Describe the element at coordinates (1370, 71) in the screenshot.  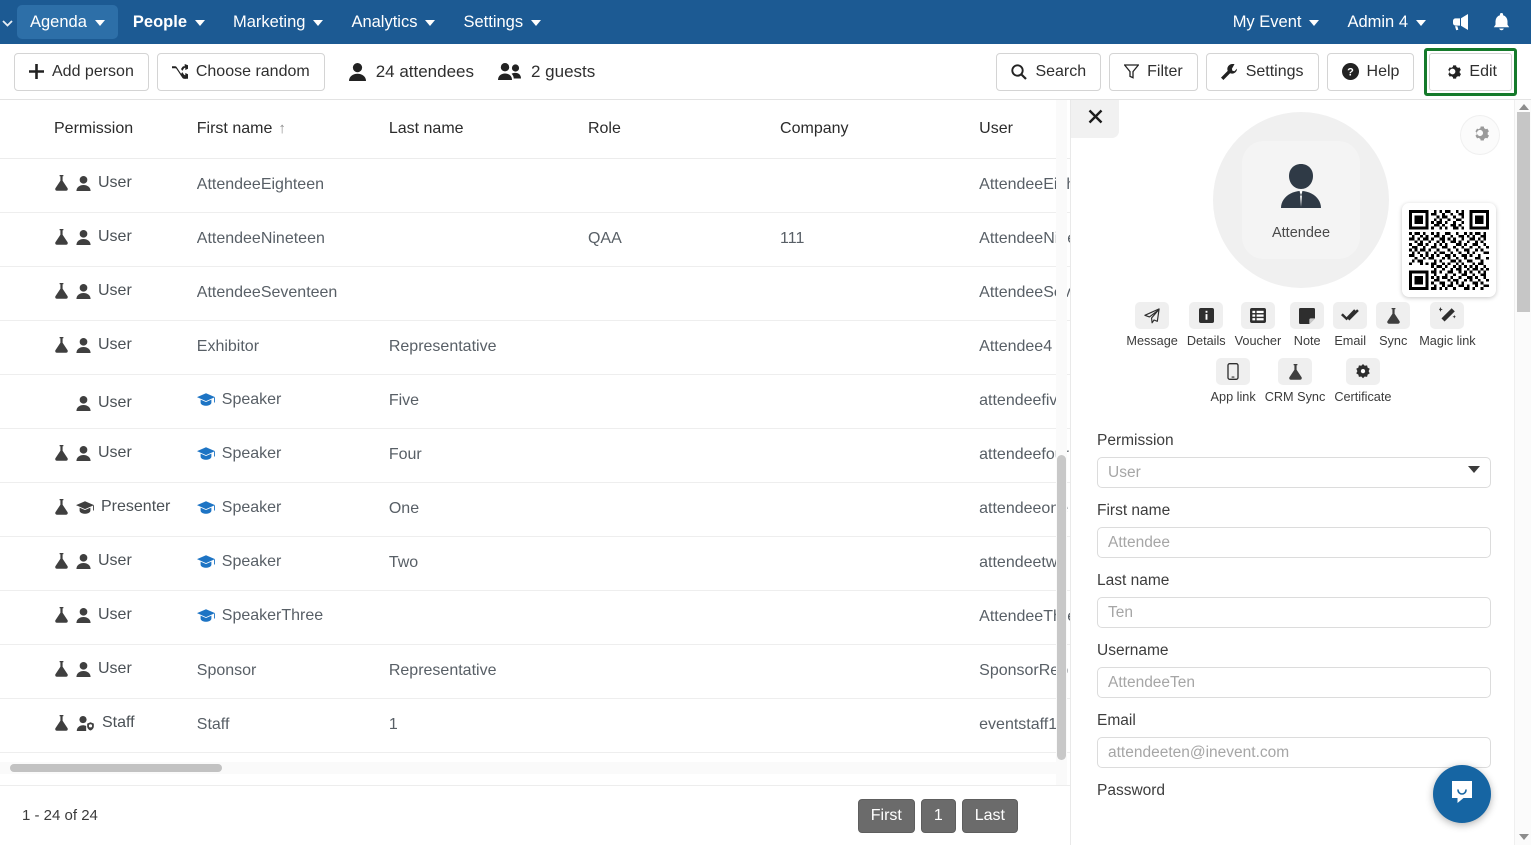
I see `help-button: ? Help` at that location.